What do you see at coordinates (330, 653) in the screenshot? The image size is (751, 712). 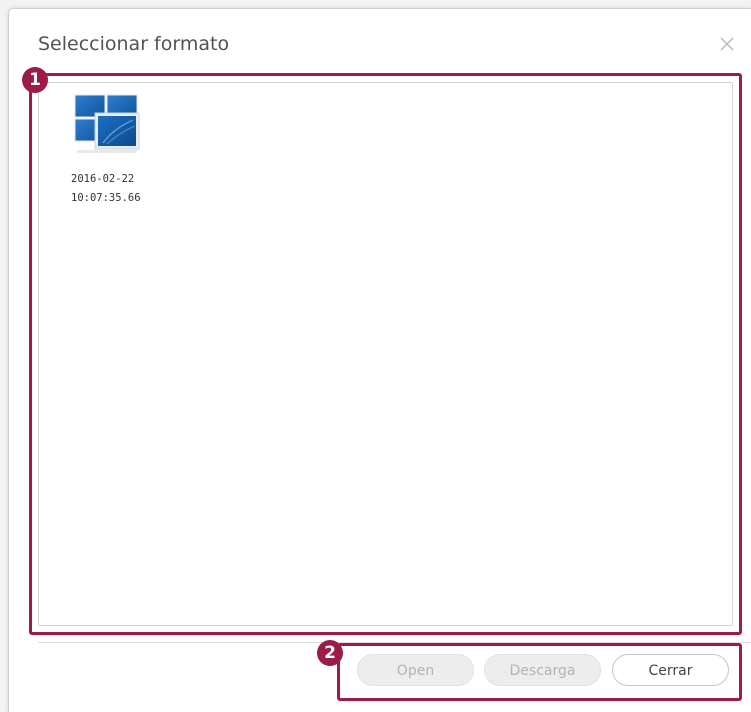 I see `callout-badge-2: 2` at bounding box center [330, 653].